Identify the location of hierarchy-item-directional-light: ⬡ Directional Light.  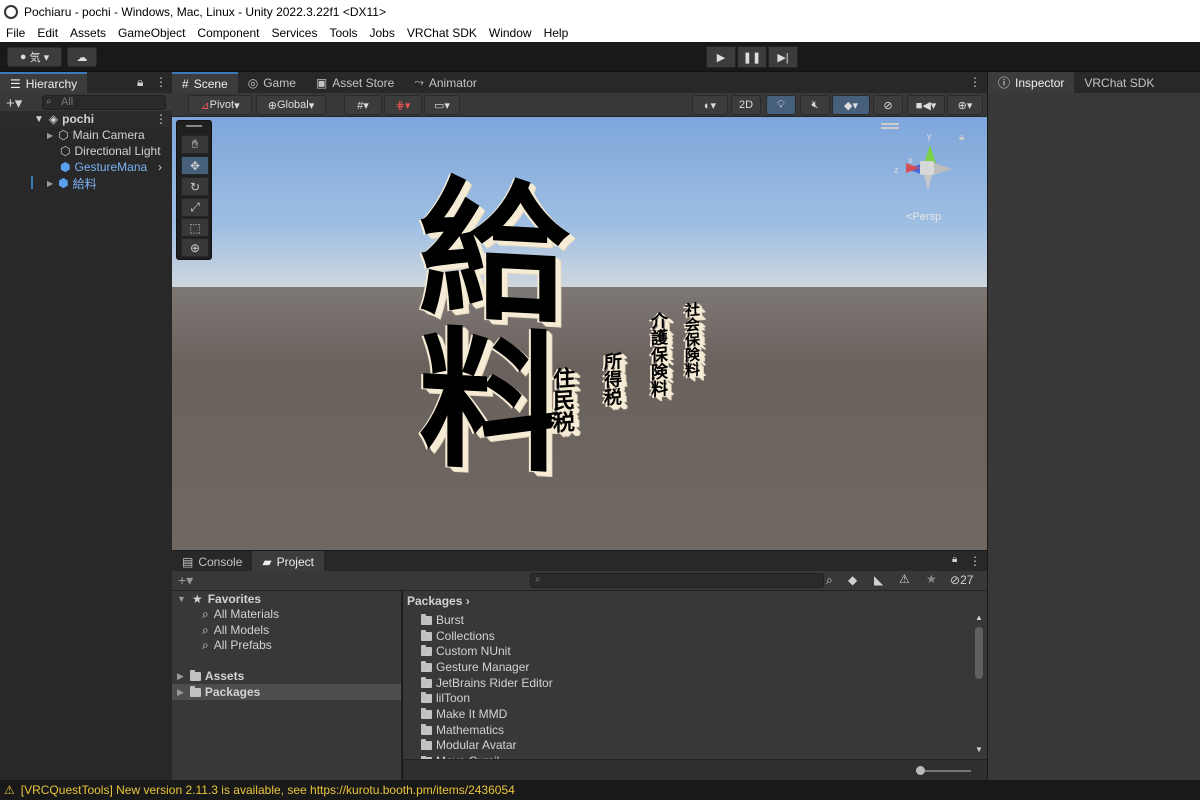
(86, 151).